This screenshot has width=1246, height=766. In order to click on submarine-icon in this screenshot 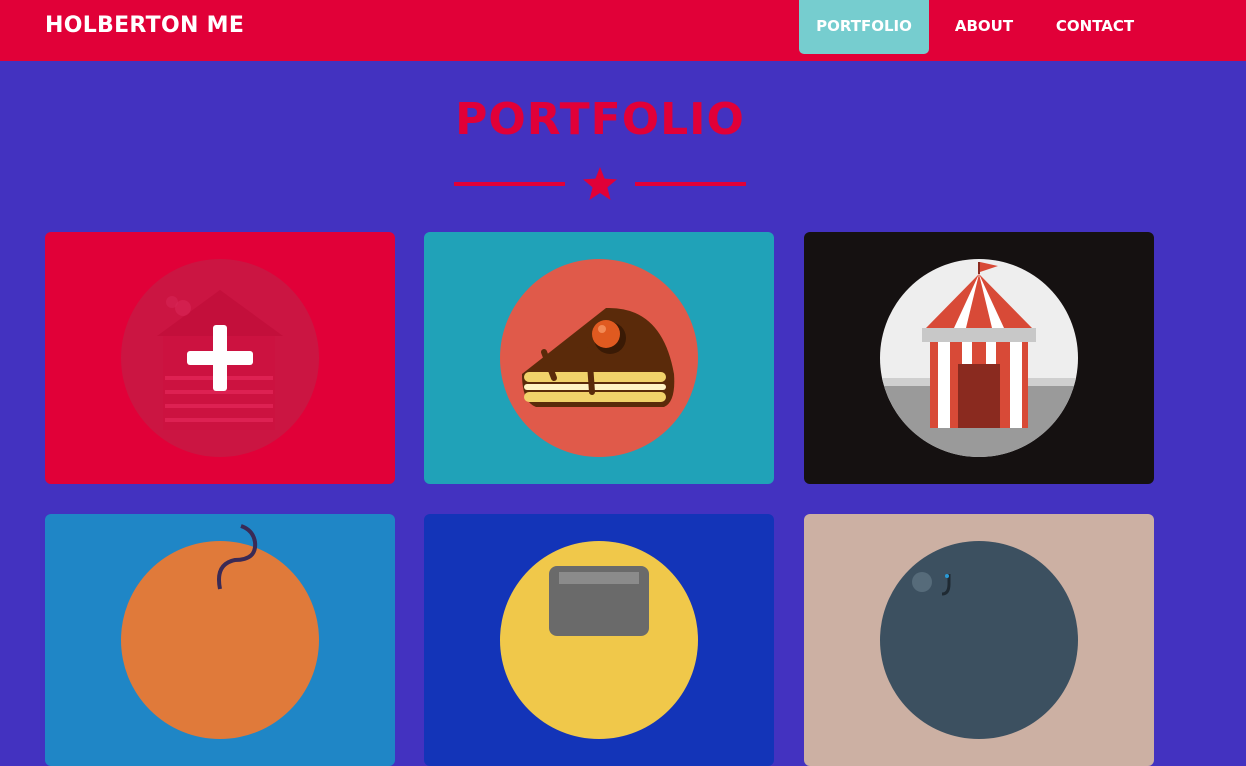, I will do `click(979, 640)`.